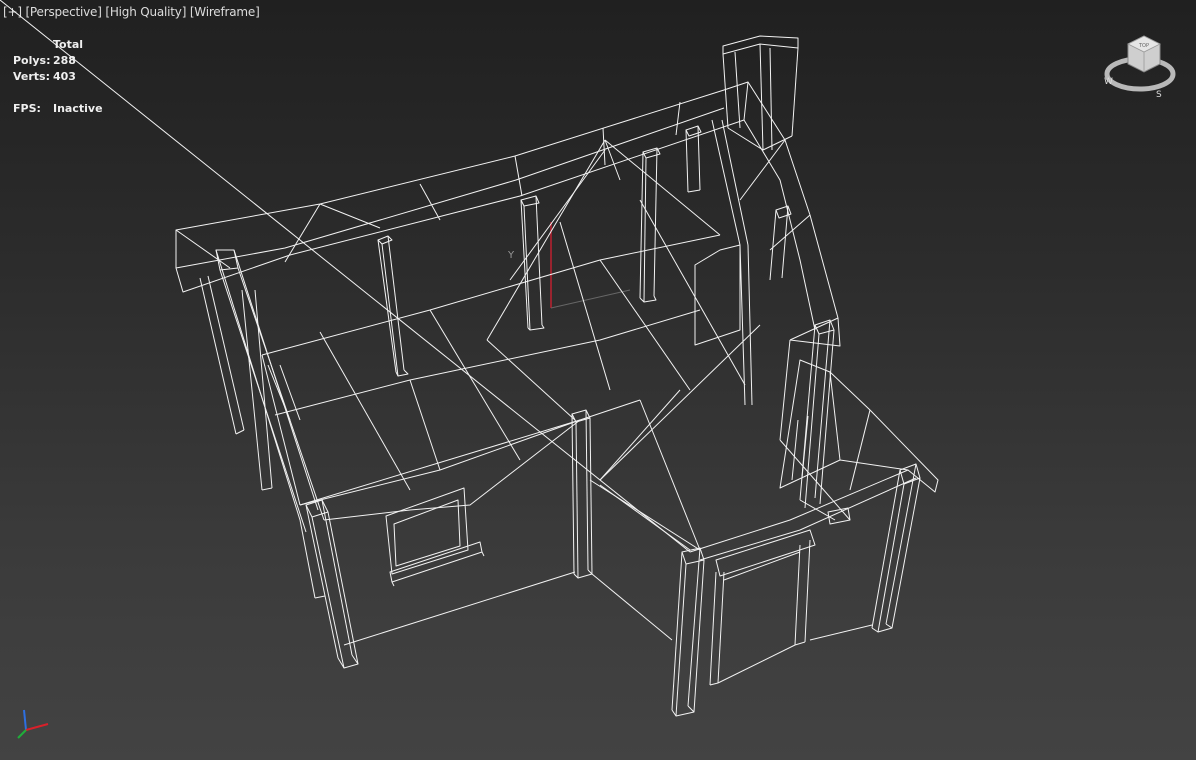 This screenshot has height=760, width=1196. What do you see at coordinates (717, 295) in the screenshot?
I see `chimney-base` at bounding box center [717, 295].